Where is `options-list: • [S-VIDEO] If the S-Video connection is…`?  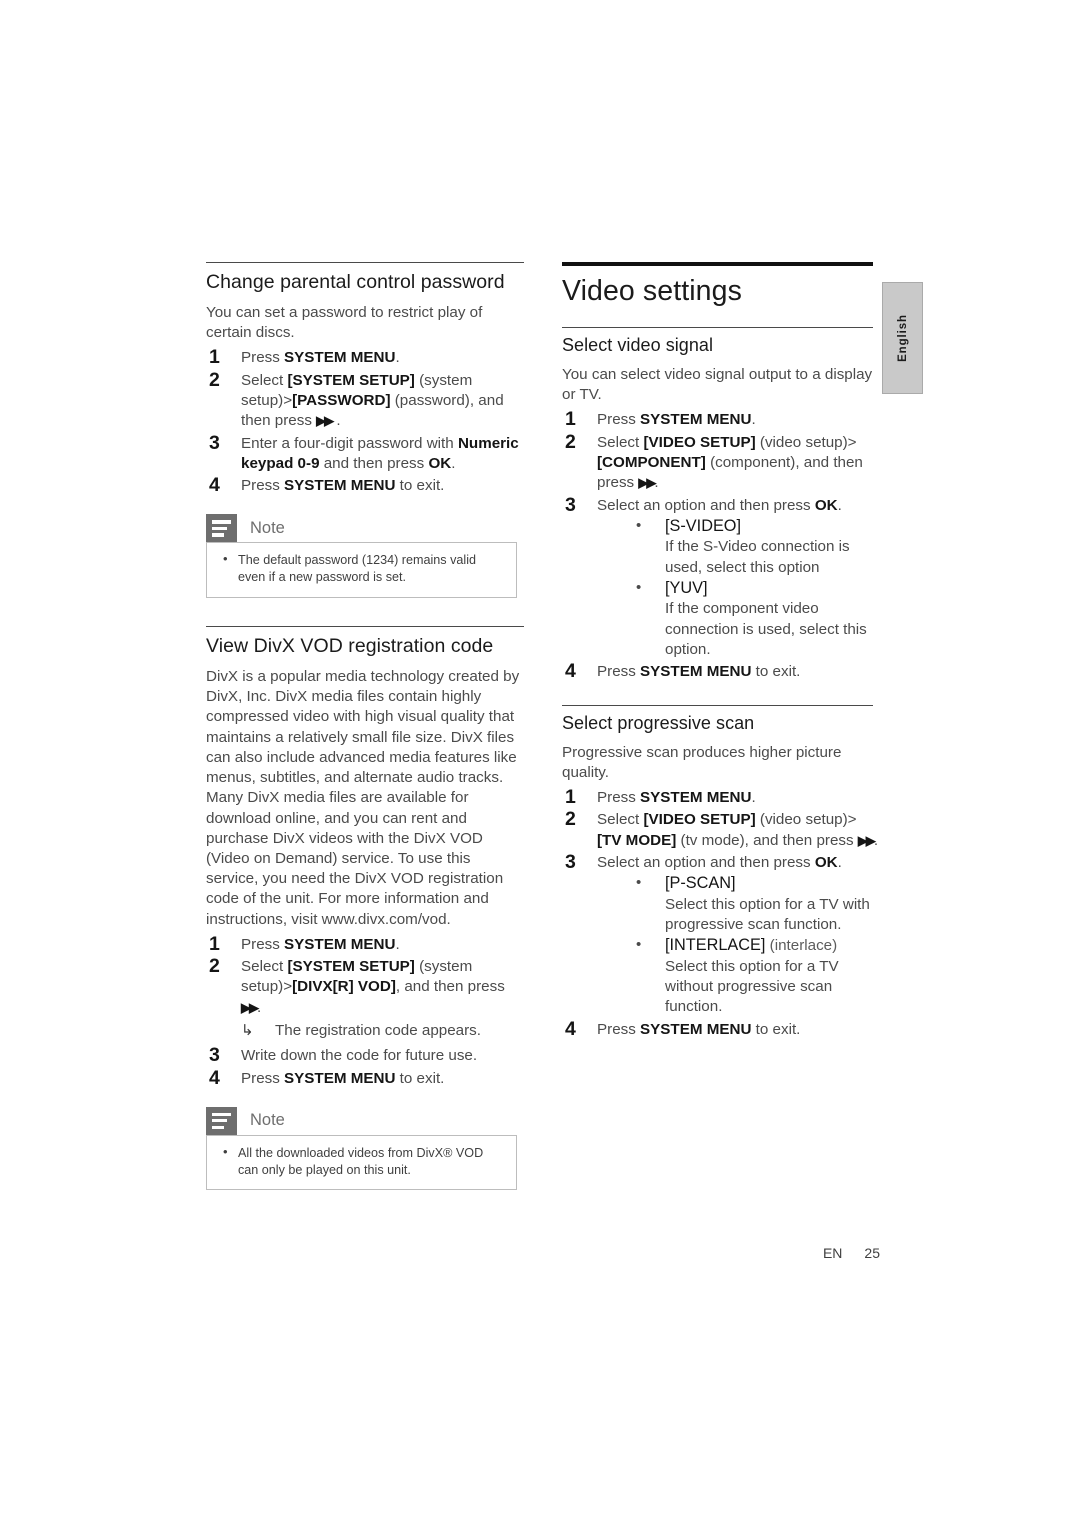
options-list: • [S-VIDEO] If the S-Video connection is… is located at coordinates (738, 588).